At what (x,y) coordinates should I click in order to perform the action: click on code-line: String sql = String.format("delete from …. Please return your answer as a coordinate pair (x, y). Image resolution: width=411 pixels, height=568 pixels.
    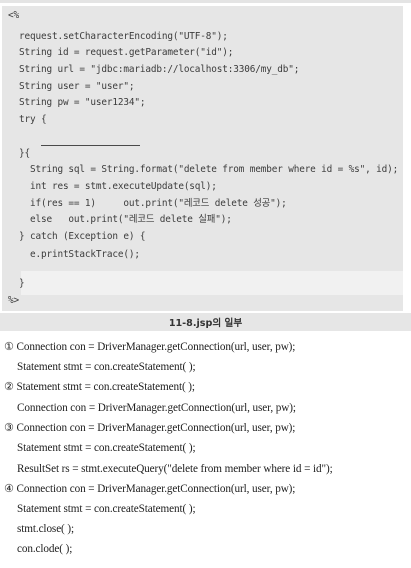
    Looking at the image, I should click on (203, 169).